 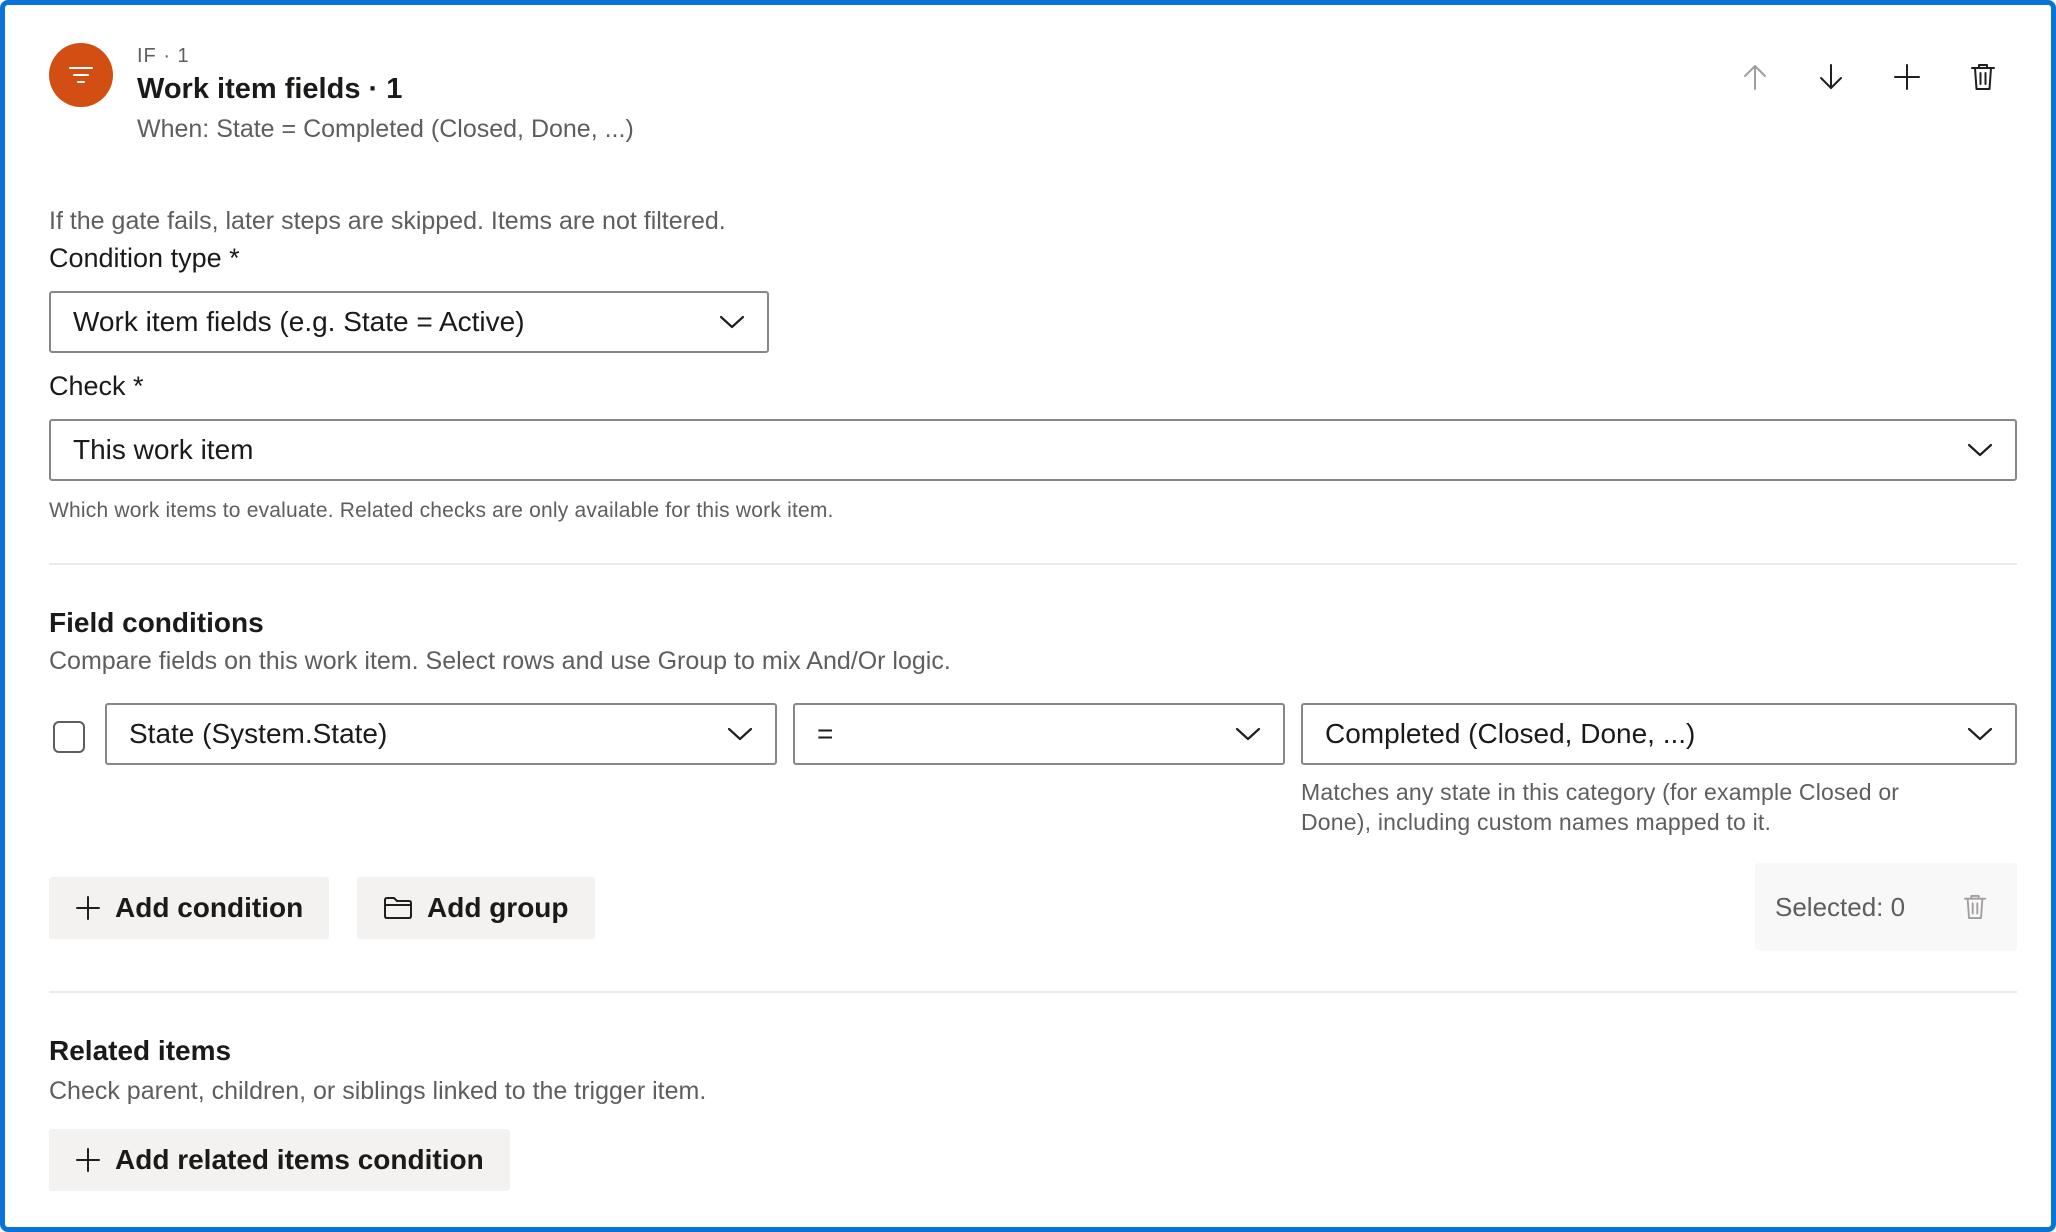 I want to click on move-down-button, so click(x=1831, y=77).